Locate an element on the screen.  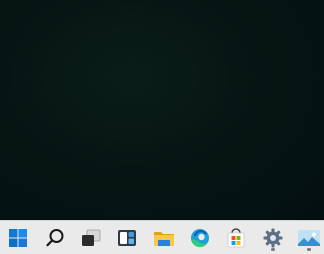
task-view-button is located at coordinates (91, 238).